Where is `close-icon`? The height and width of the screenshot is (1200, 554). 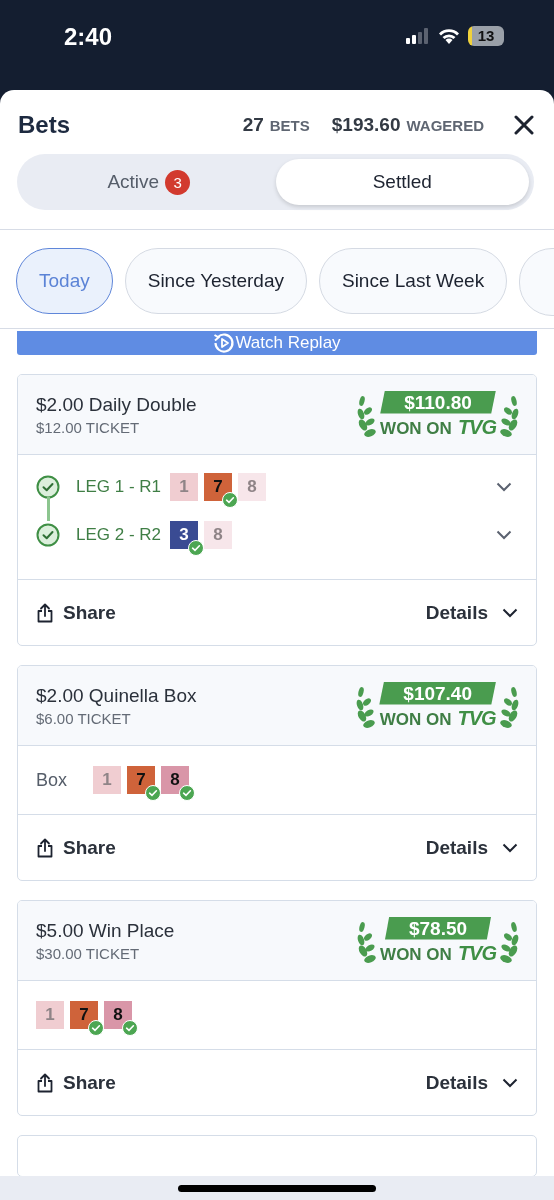
close-icon is located at coordinates (524, 125).